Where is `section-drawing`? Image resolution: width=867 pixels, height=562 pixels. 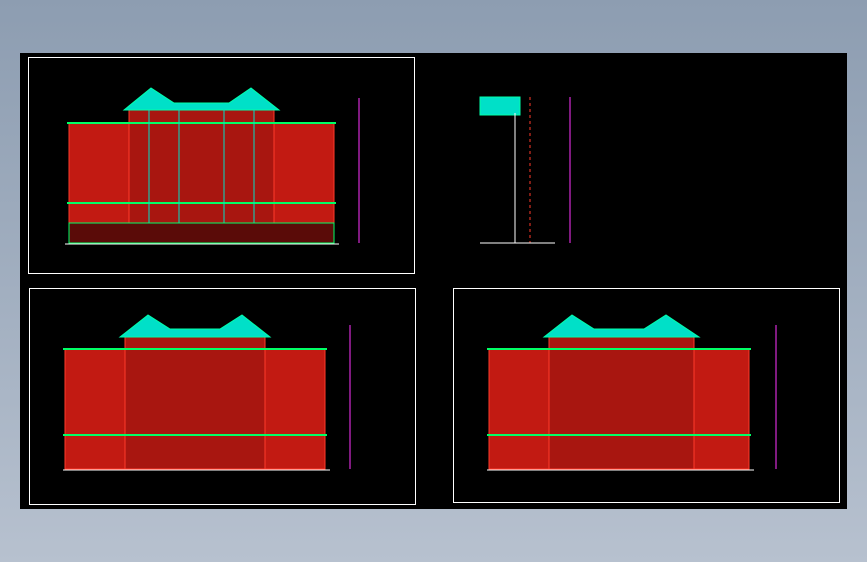 section-drawing is located at coordinates (525, 170).